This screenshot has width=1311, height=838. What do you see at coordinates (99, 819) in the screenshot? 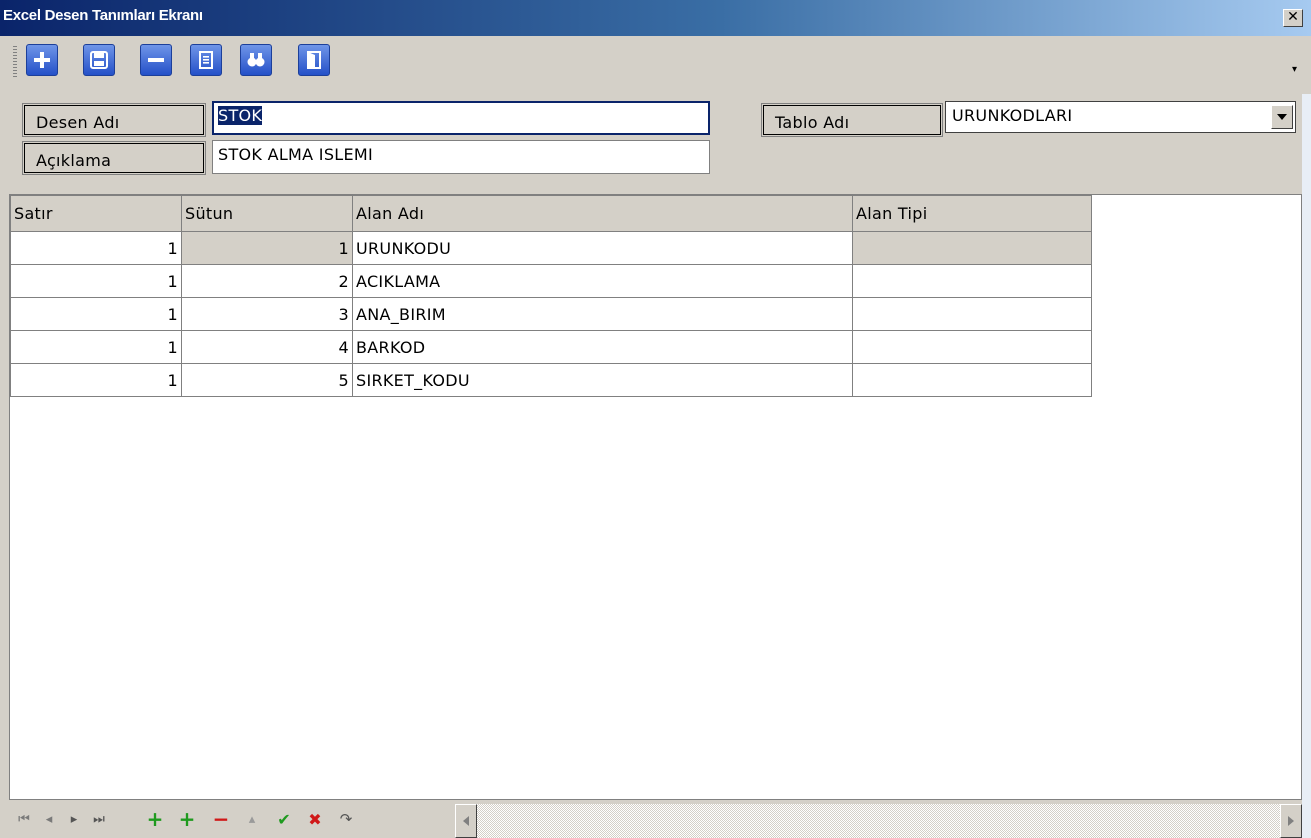
I see `last-record-icon: ⏭` at bounding box center [99, 819].